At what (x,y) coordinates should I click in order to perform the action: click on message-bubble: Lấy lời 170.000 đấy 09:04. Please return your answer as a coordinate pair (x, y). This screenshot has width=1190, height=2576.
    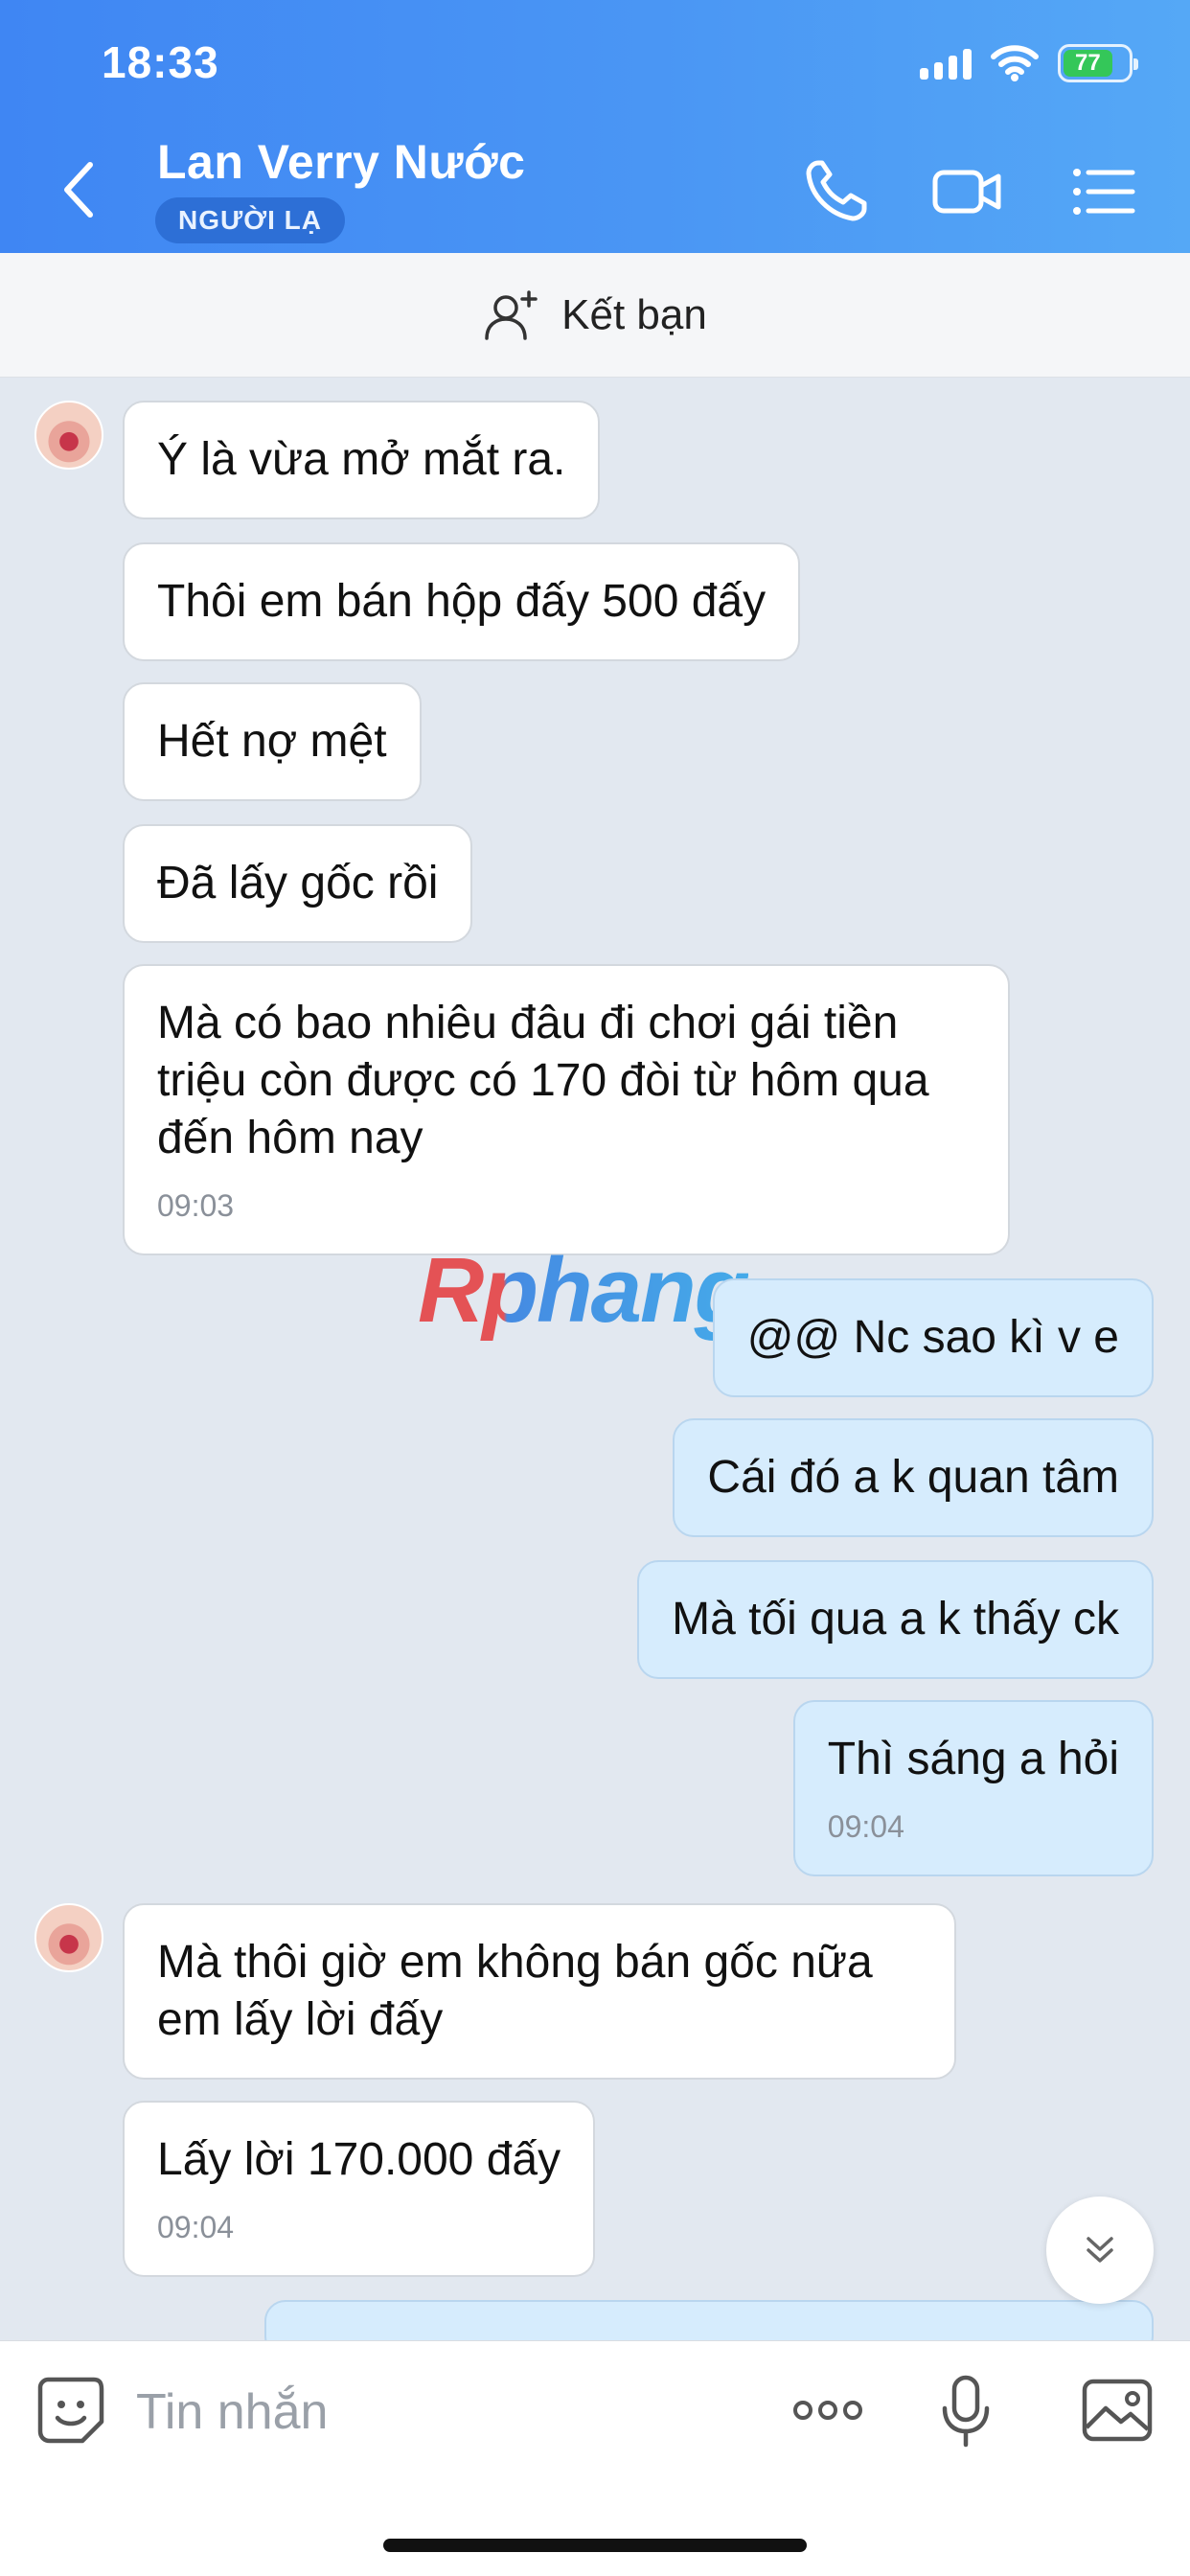
    Looking at the image, I should click on (359, 2189).